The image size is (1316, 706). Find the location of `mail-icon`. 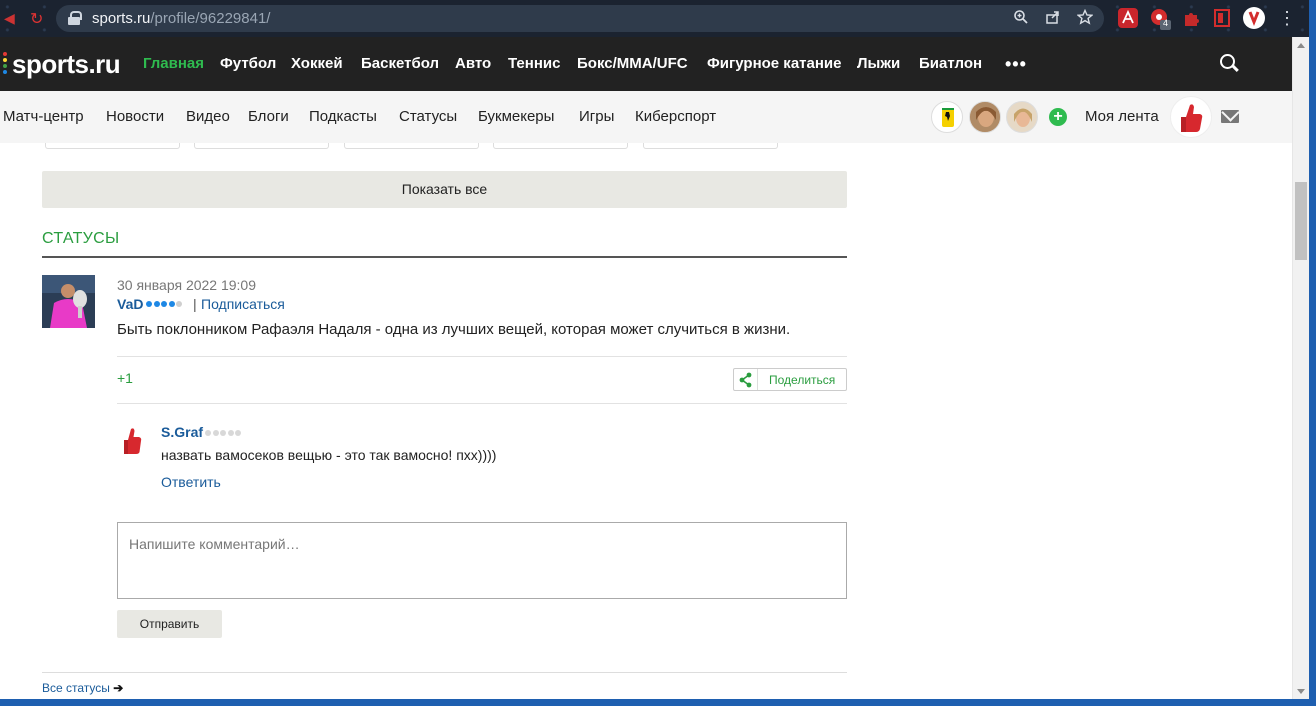

mail-icon is located at coordinates (1230, 116).